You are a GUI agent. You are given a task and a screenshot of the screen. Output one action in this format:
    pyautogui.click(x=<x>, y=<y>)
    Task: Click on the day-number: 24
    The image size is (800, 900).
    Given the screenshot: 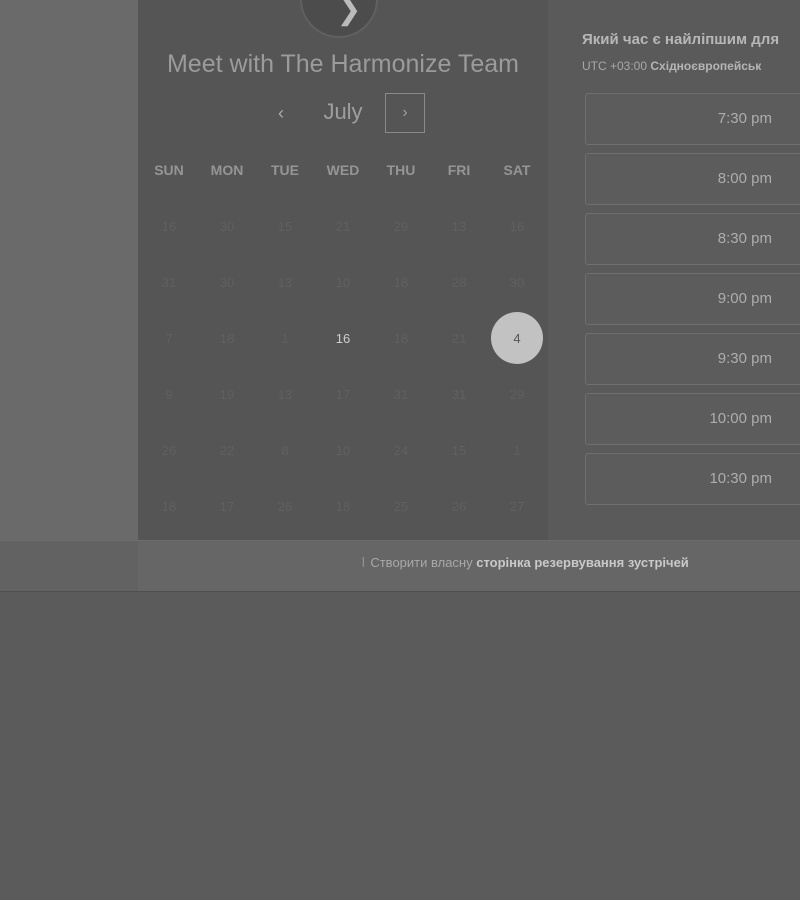 What is the action you would take?
    pyautogui.click(x=401, y=450)
    